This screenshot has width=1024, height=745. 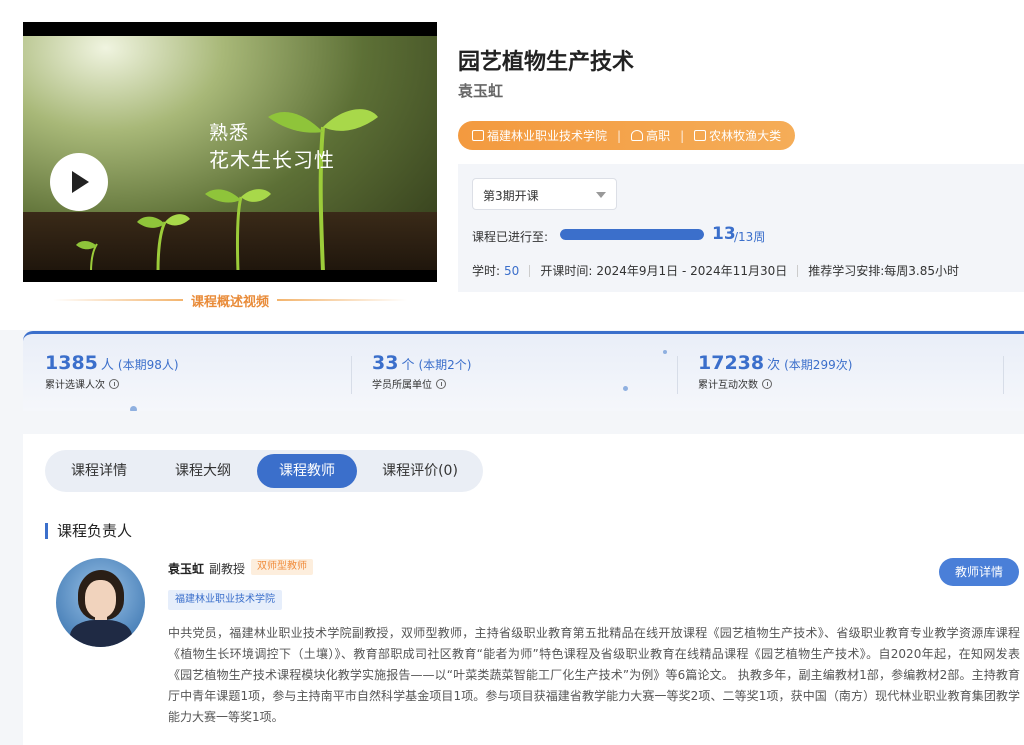 I want to click on label-divider-right, so click(x=342, y=300).